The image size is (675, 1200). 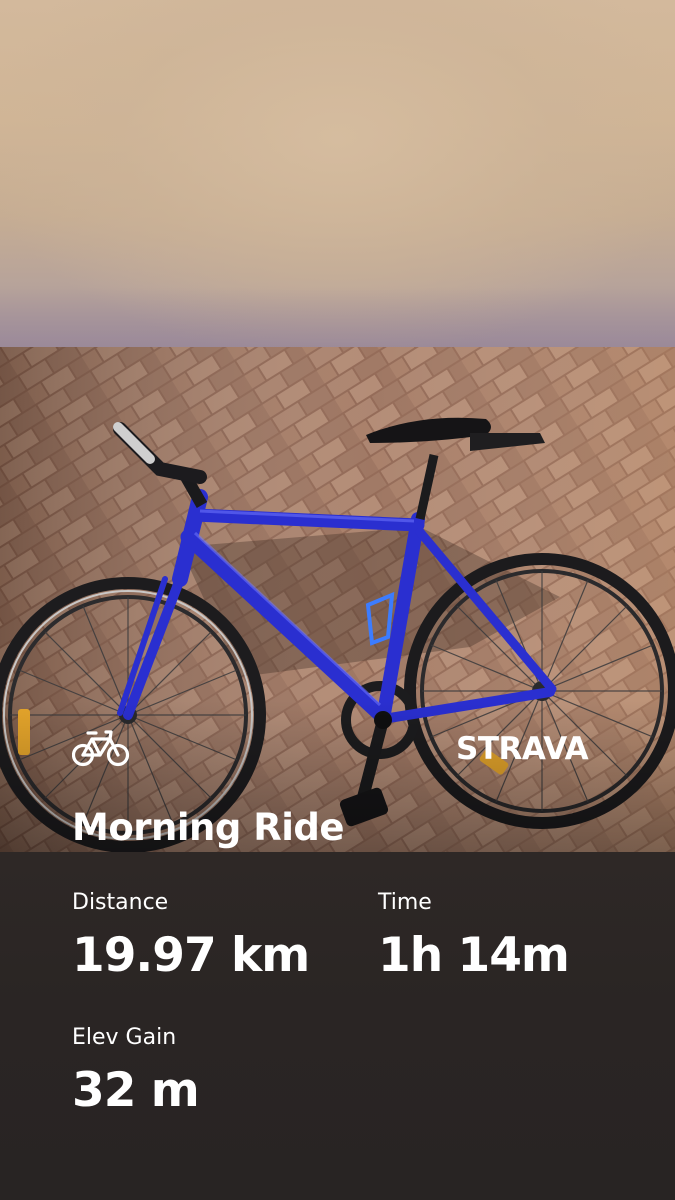 I want to click on time-label: Time, so click(x=405, y=902).